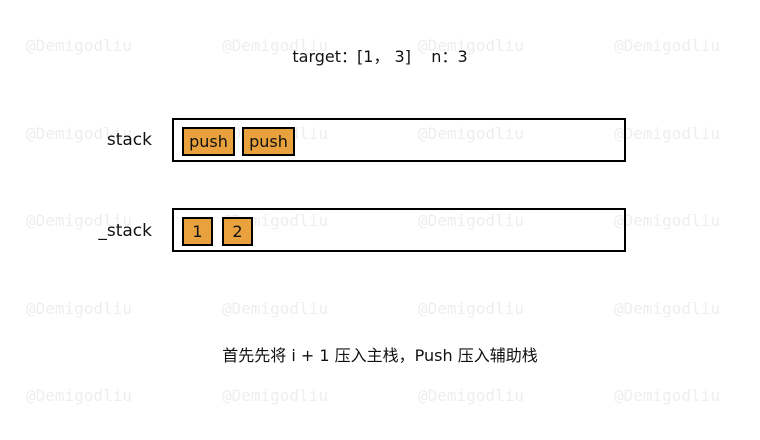 The width and height of the screenshot is (760, 440). What do you see at coordinates (237, 231) in the screenshot?
I see `aux-stack-cell: 2` at bounding box center [237, 231].